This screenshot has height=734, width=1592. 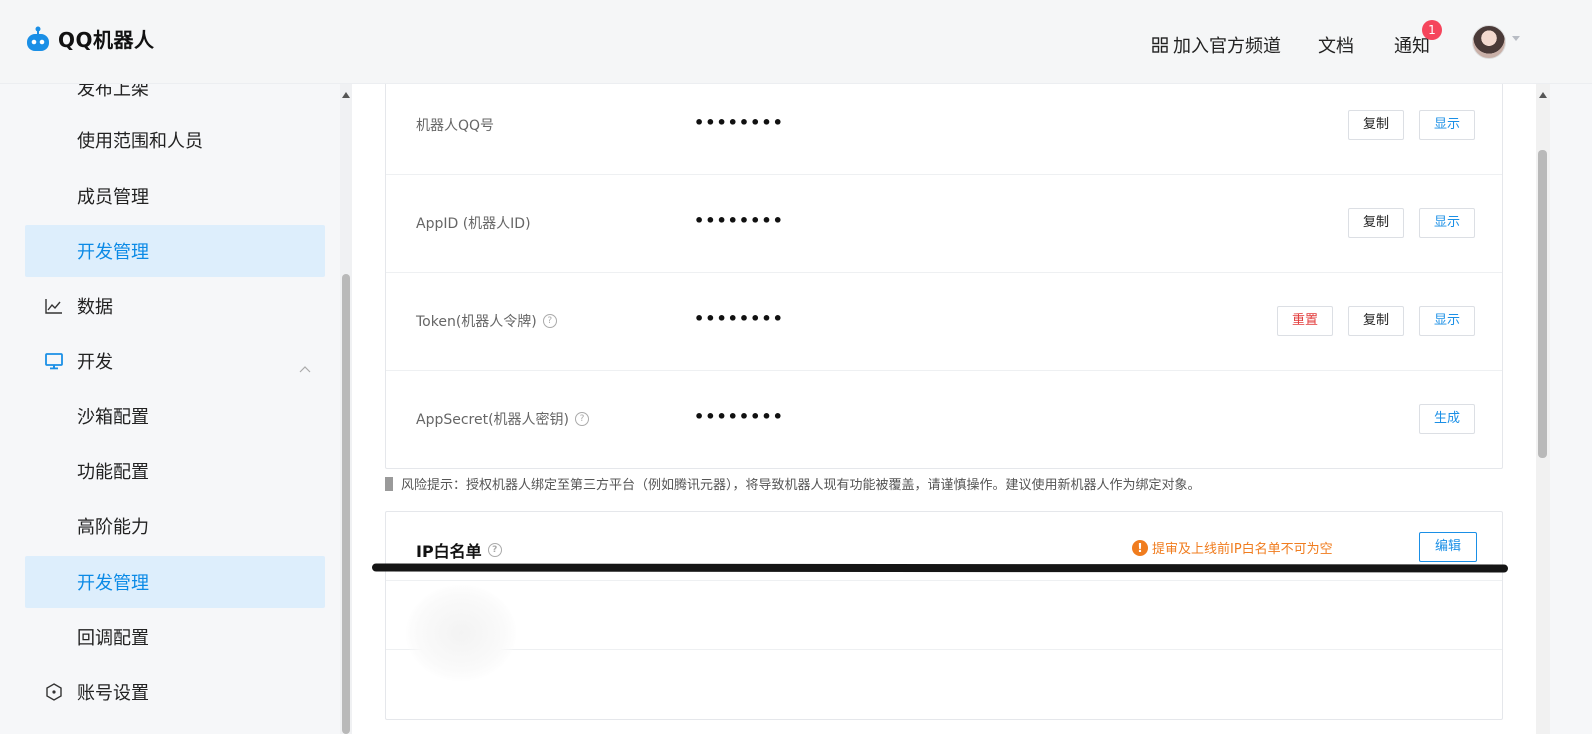 I want to click on edit-button: 编辑, so click(x=1448, y=547).